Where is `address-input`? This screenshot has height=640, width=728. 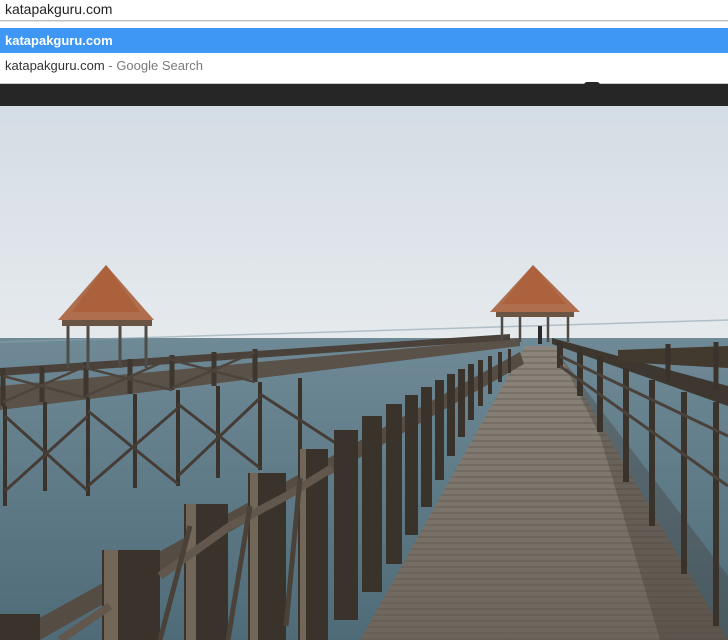 address-input is located at coordinates (362, 9).